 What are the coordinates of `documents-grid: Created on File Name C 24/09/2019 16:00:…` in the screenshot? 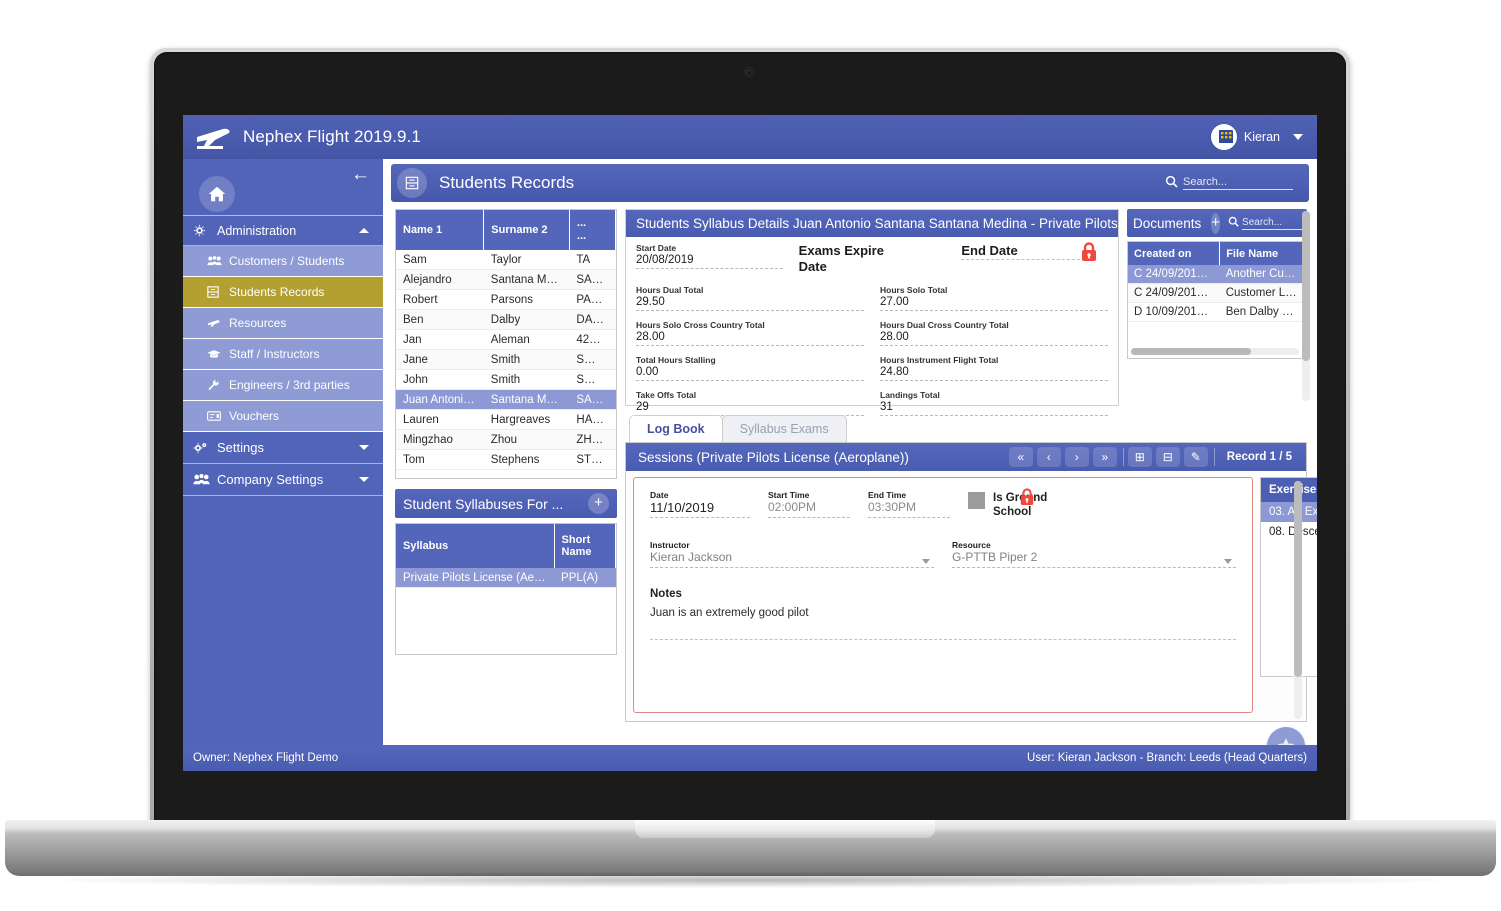 It's located at (1217, 300).